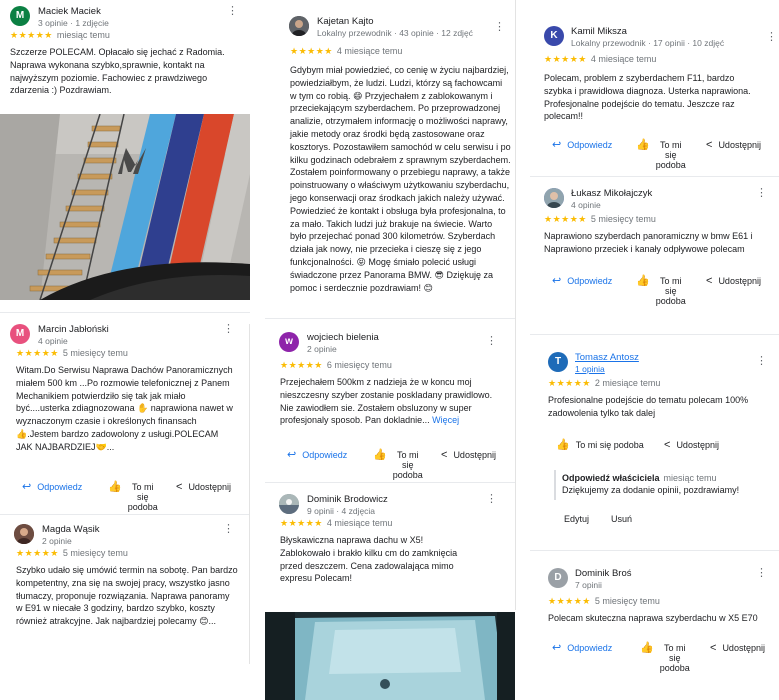 This screenshot has width=779, height=700. I want to click on avatar: D, so click(558, 578).